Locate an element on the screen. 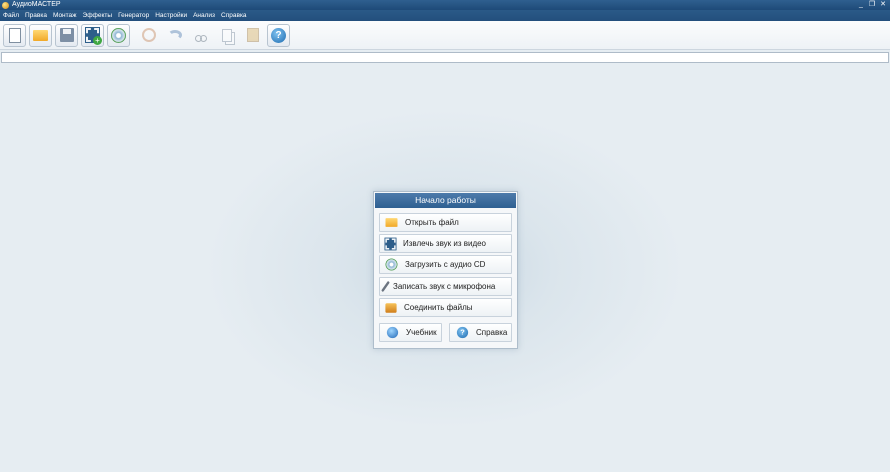 Image resolution: width=890 pixels, height=472 pixels. restore-button: ❐ is located at coordinates (872, 5).